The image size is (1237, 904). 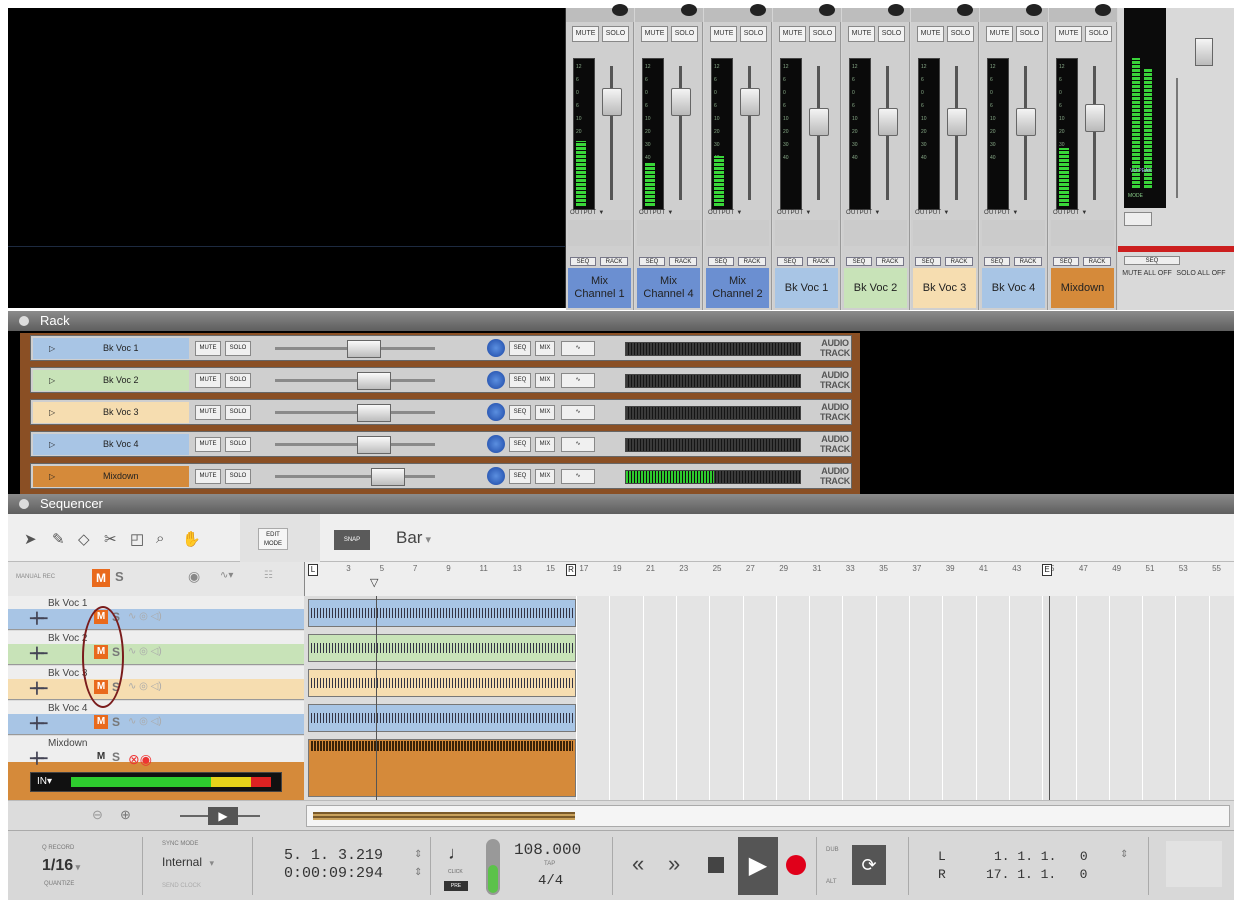 What do you see at coordinates (156, 683) in the screenshot?
I see `track-header: Bk Voc 3 ━╋━━ M S ∿ ◎ ◁)` at bounding box center [156, 683].